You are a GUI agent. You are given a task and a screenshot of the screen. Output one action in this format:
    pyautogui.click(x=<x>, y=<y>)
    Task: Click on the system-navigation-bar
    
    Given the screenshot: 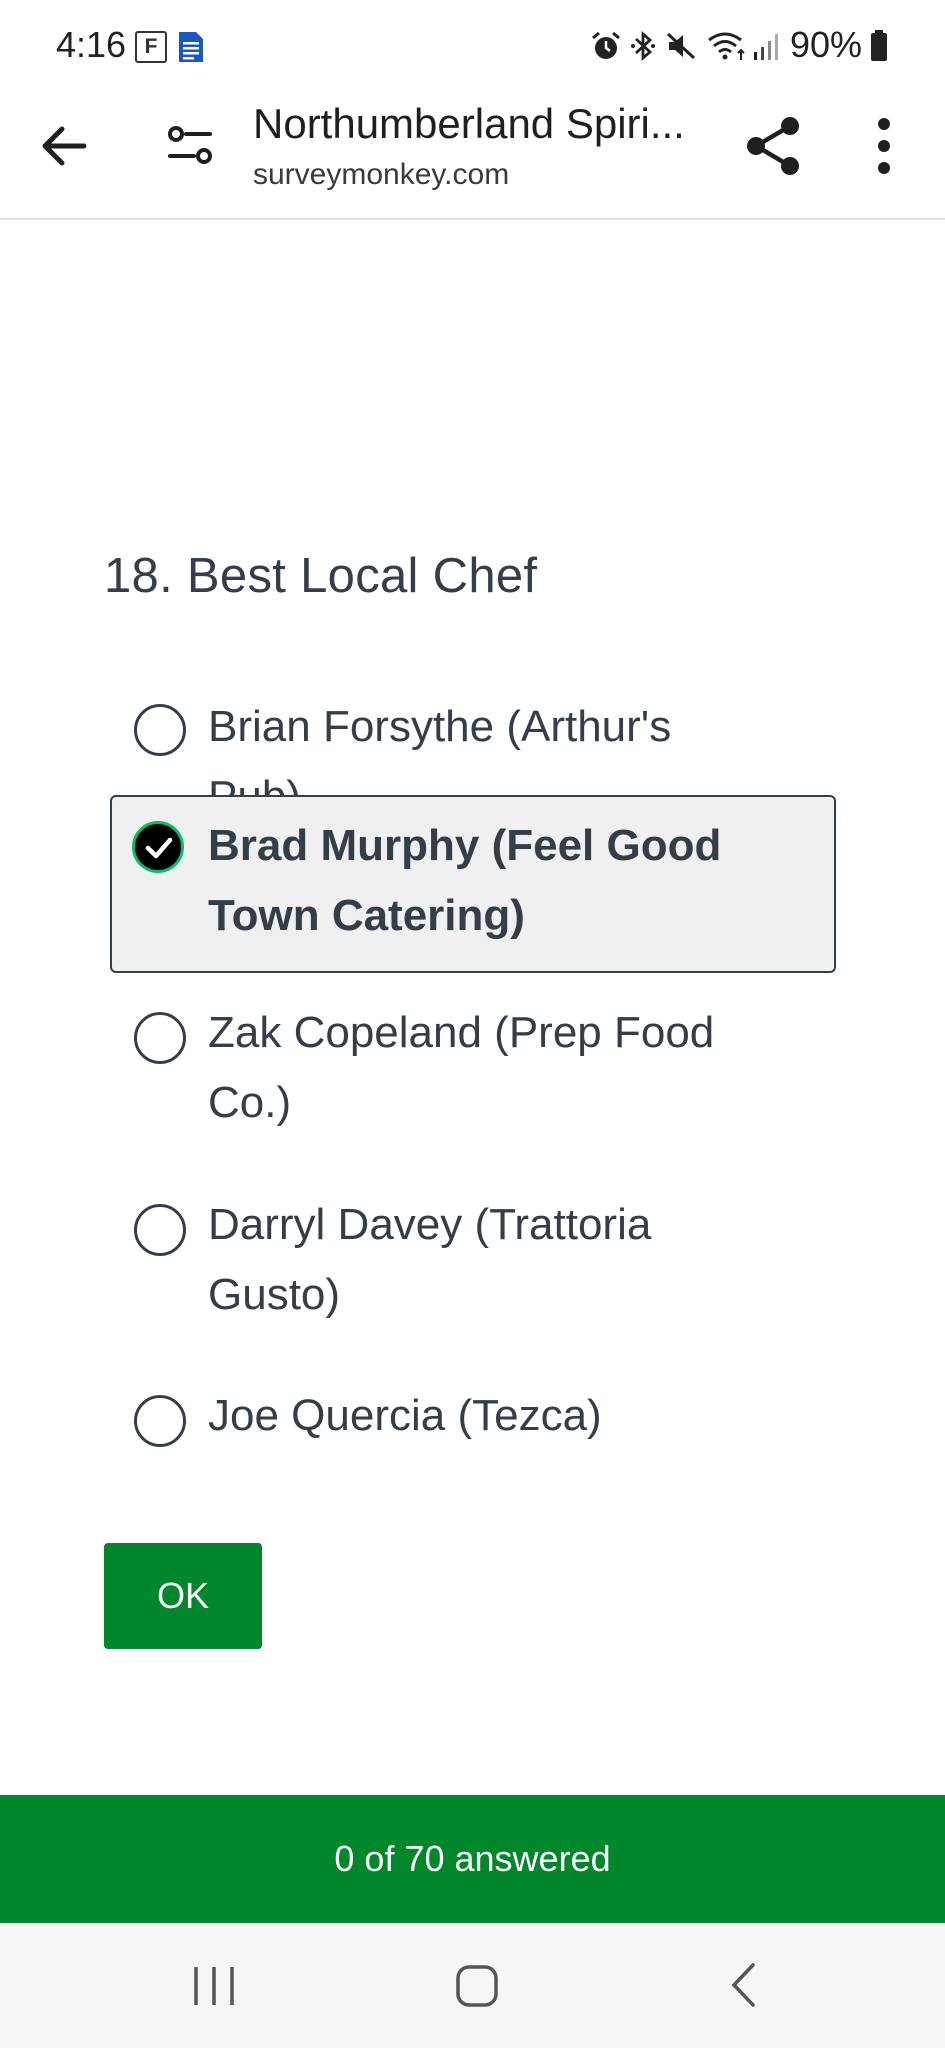 What is the action you would take?
    pyautogui.click(x=472, y=1985)
    